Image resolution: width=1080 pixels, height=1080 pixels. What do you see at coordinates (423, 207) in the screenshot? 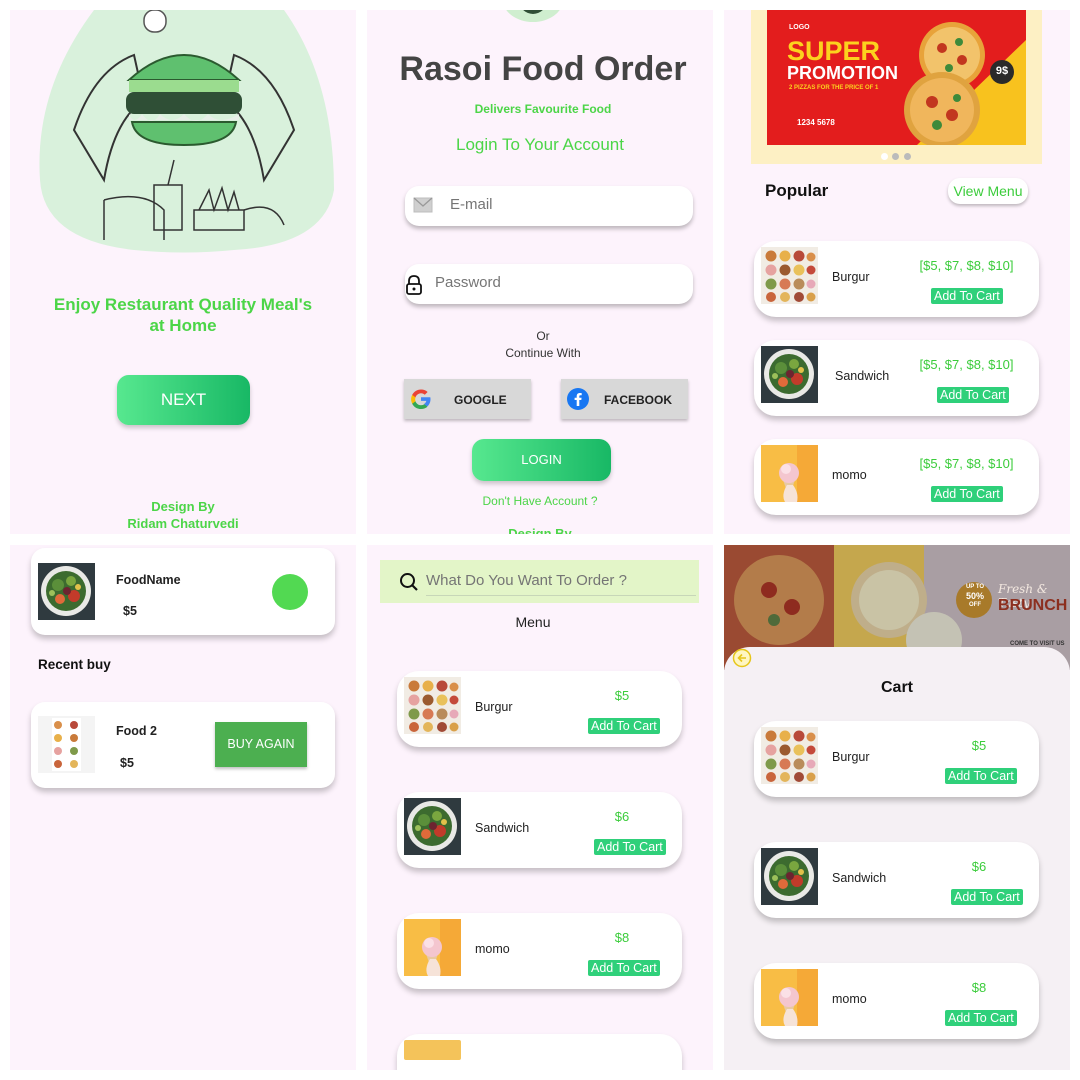
I see `envelope-icon` at bounding box center [423, 207].